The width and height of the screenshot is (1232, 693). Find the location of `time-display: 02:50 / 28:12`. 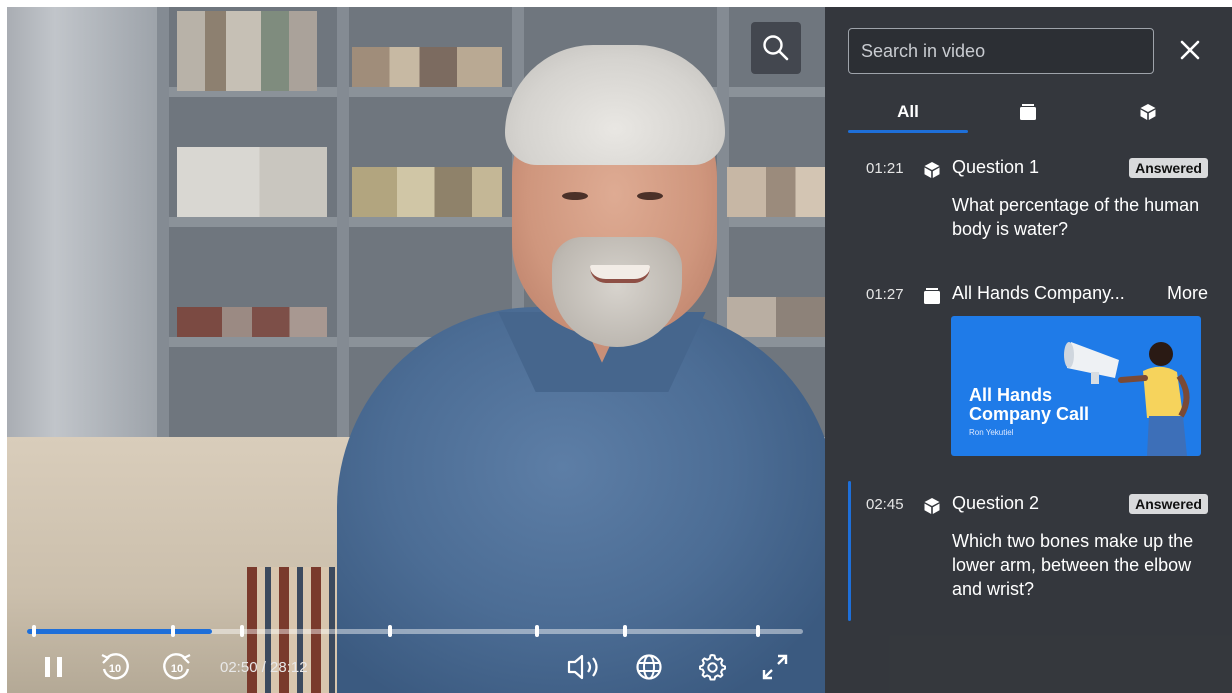

time-display: 02:50 / 28:12 is located at coordinates (264, 667).